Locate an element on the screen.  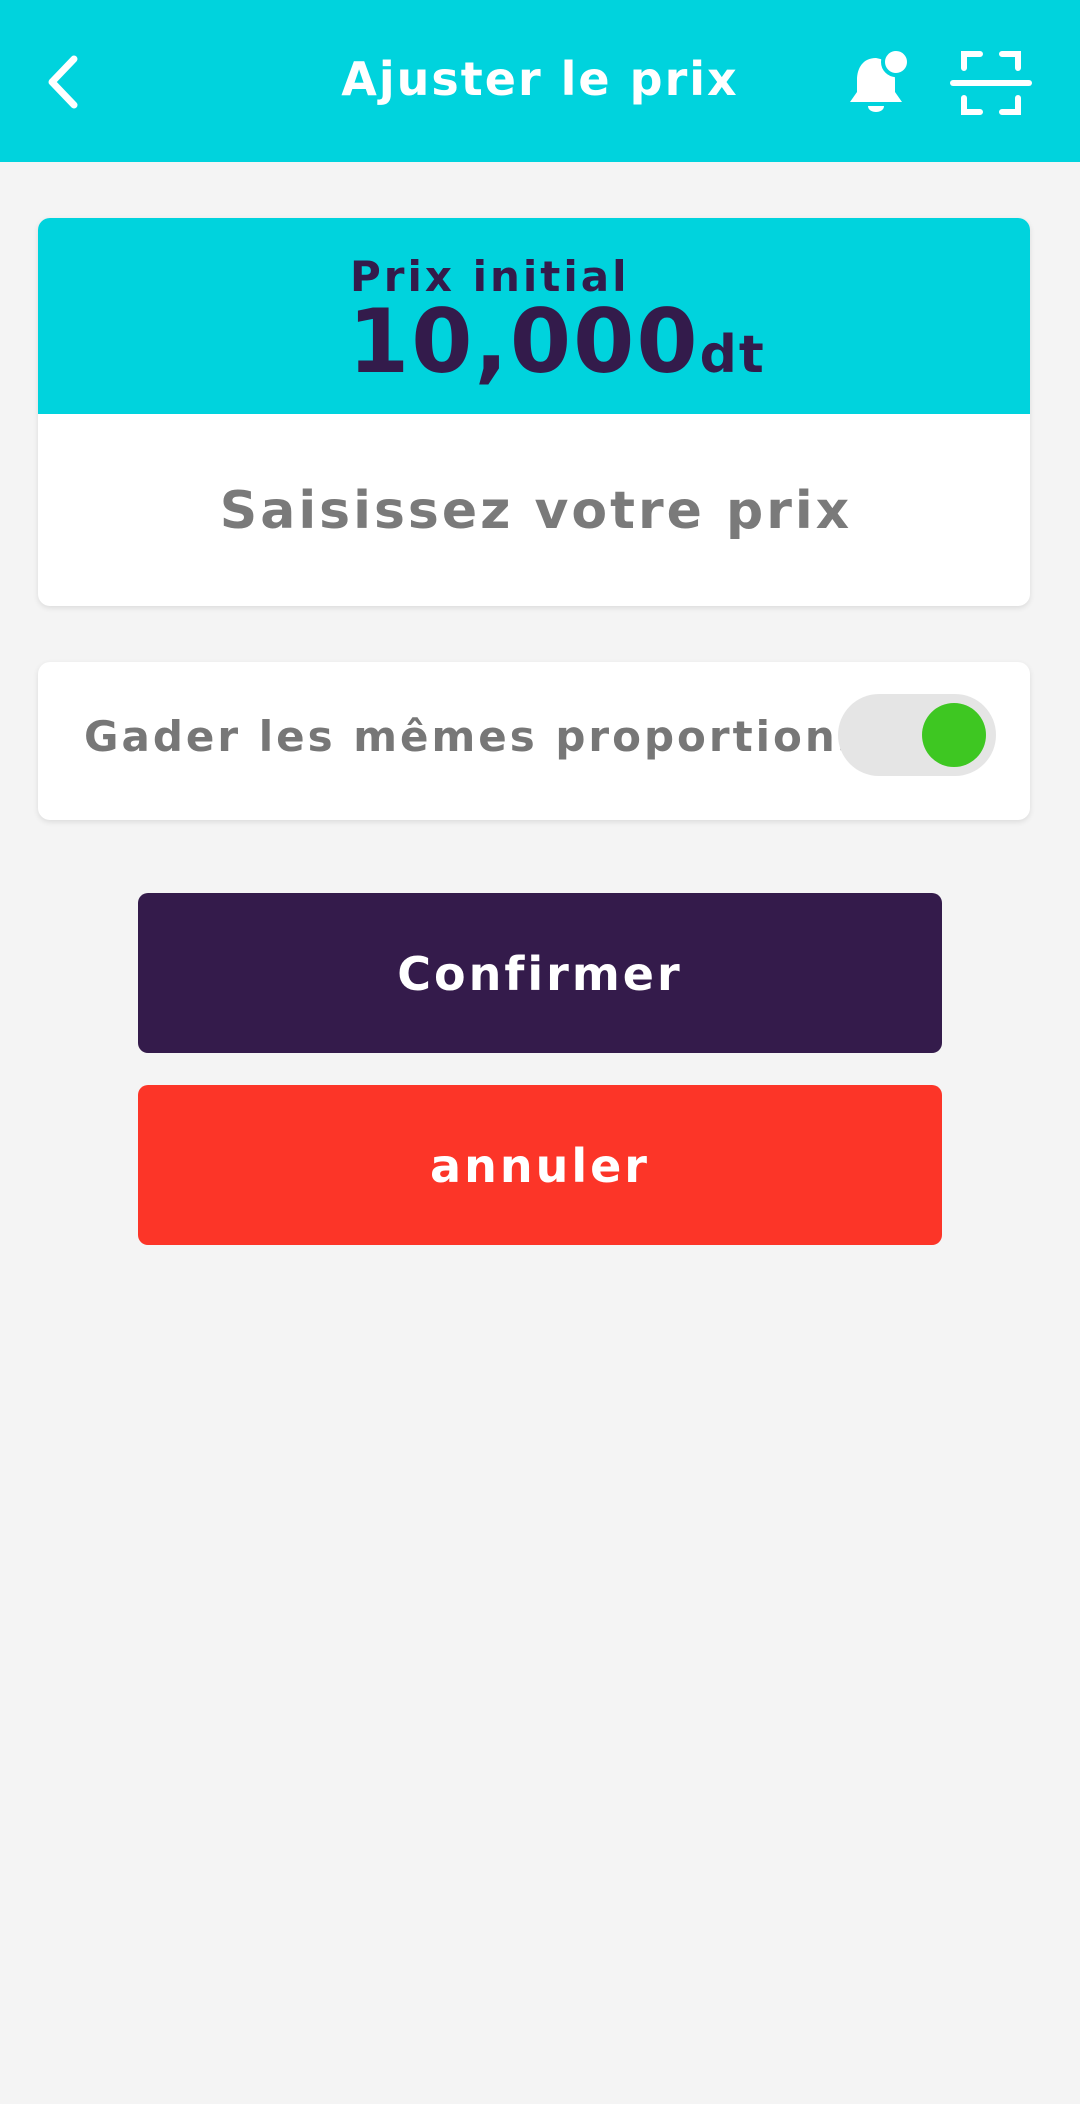
scan-frame-icon is located at coordinates (991, 83).